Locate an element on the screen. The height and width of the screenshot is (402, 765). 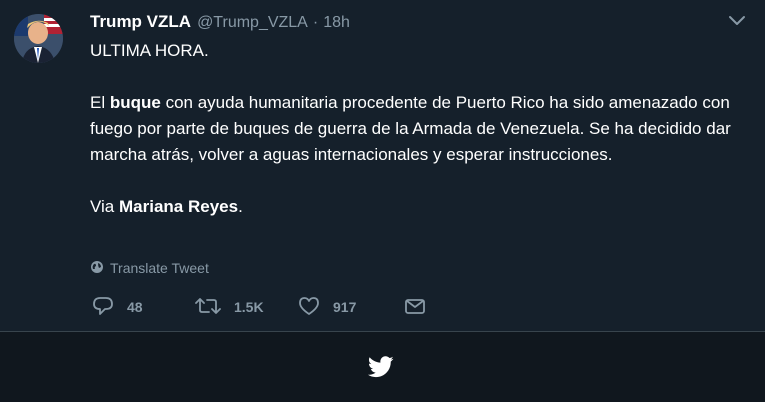
tweet-header: Trump VZLA @Trump_VZLA · 18h is located at coordinates (220, 23).